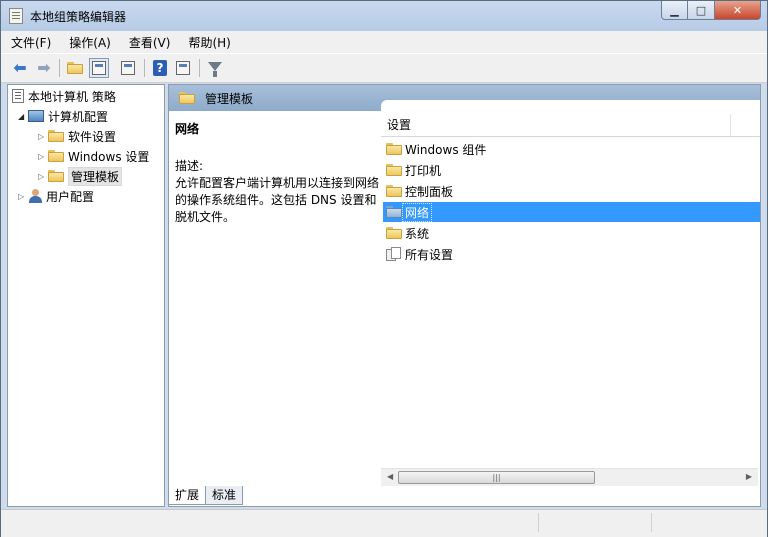 The image size is (768, 537). What do you see at coordinates (384, 42) in the screenshot?
I see `menu-bar: 文件(F) 操作(A) 查看(V) 帮助(H)` at bounding box center [384, 42].